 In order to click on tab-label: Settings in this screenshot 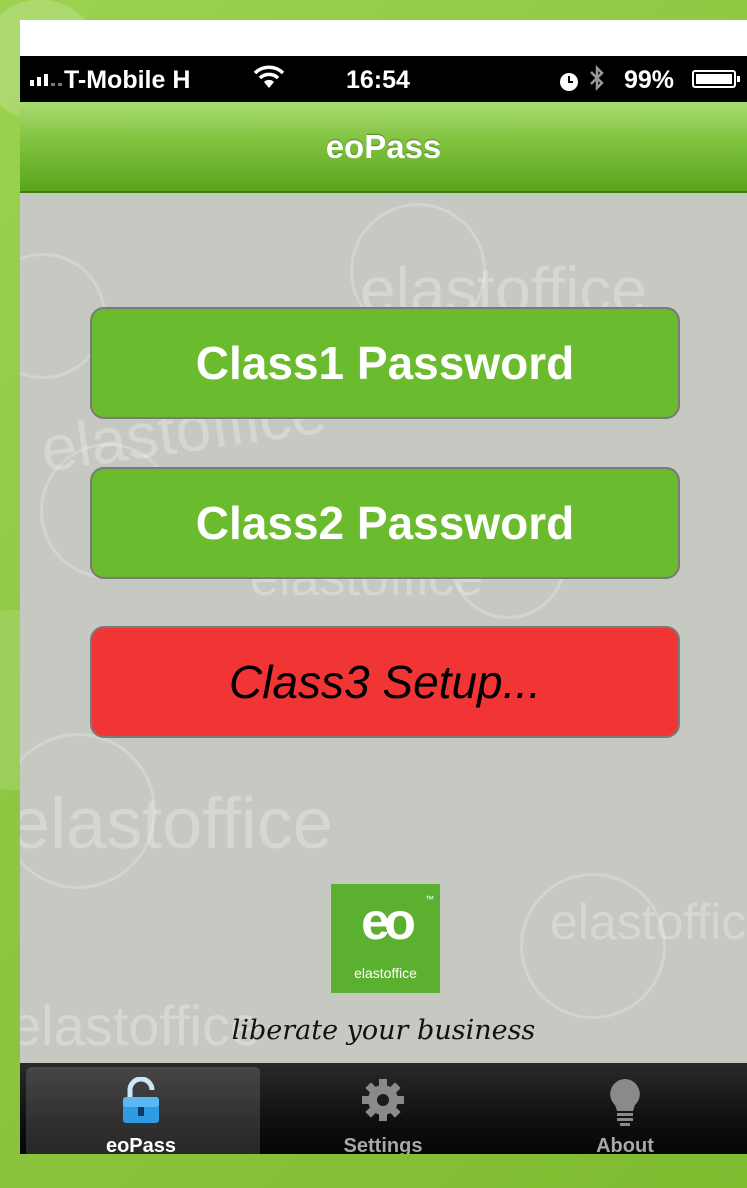, I will do `click(383, 1144)`.